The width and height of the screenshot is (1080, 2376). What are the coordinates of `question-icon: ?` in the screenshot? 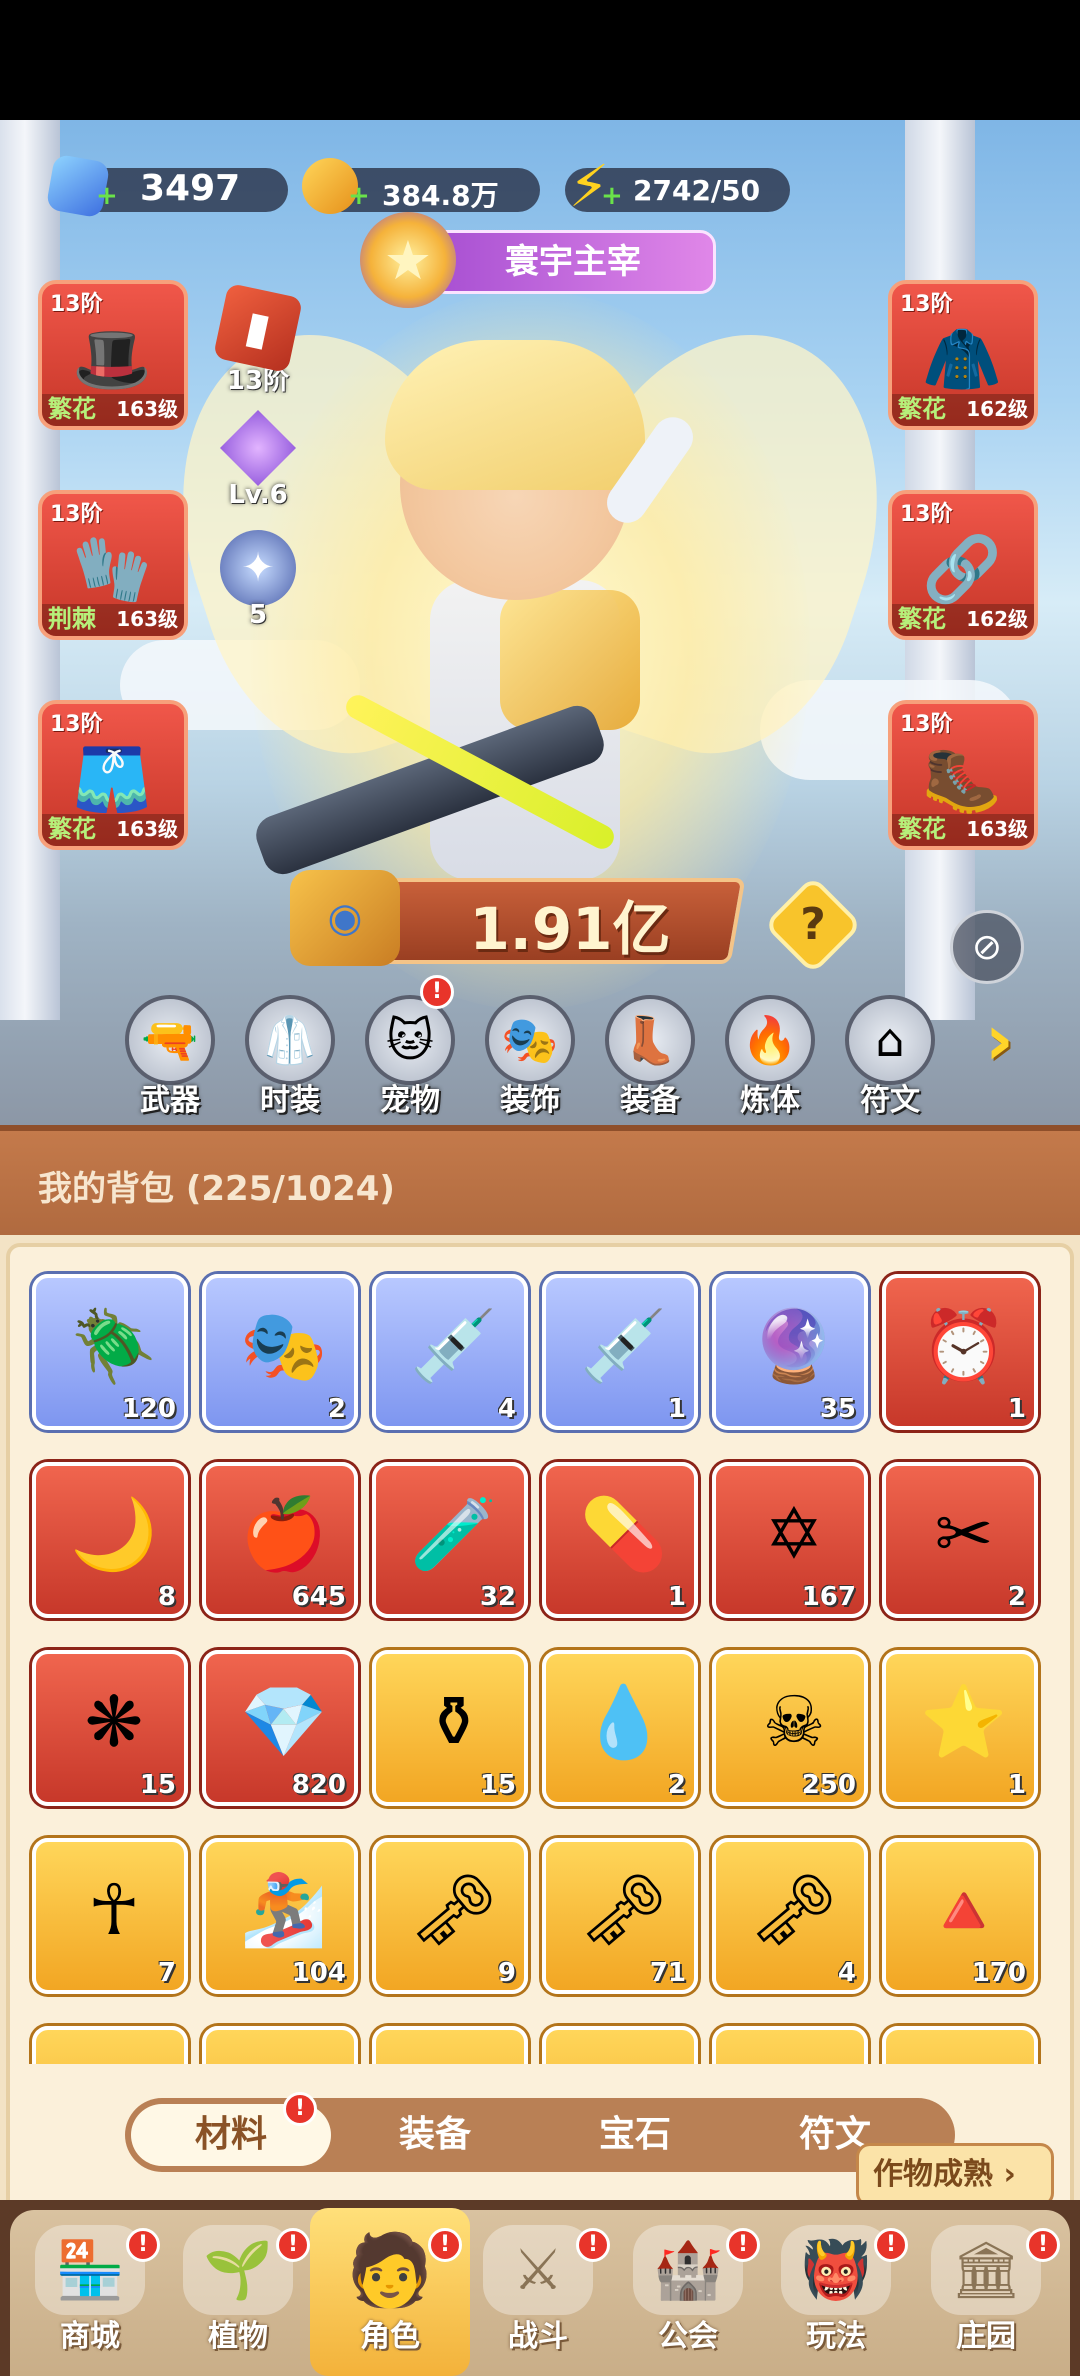 It's located at (813, 925).